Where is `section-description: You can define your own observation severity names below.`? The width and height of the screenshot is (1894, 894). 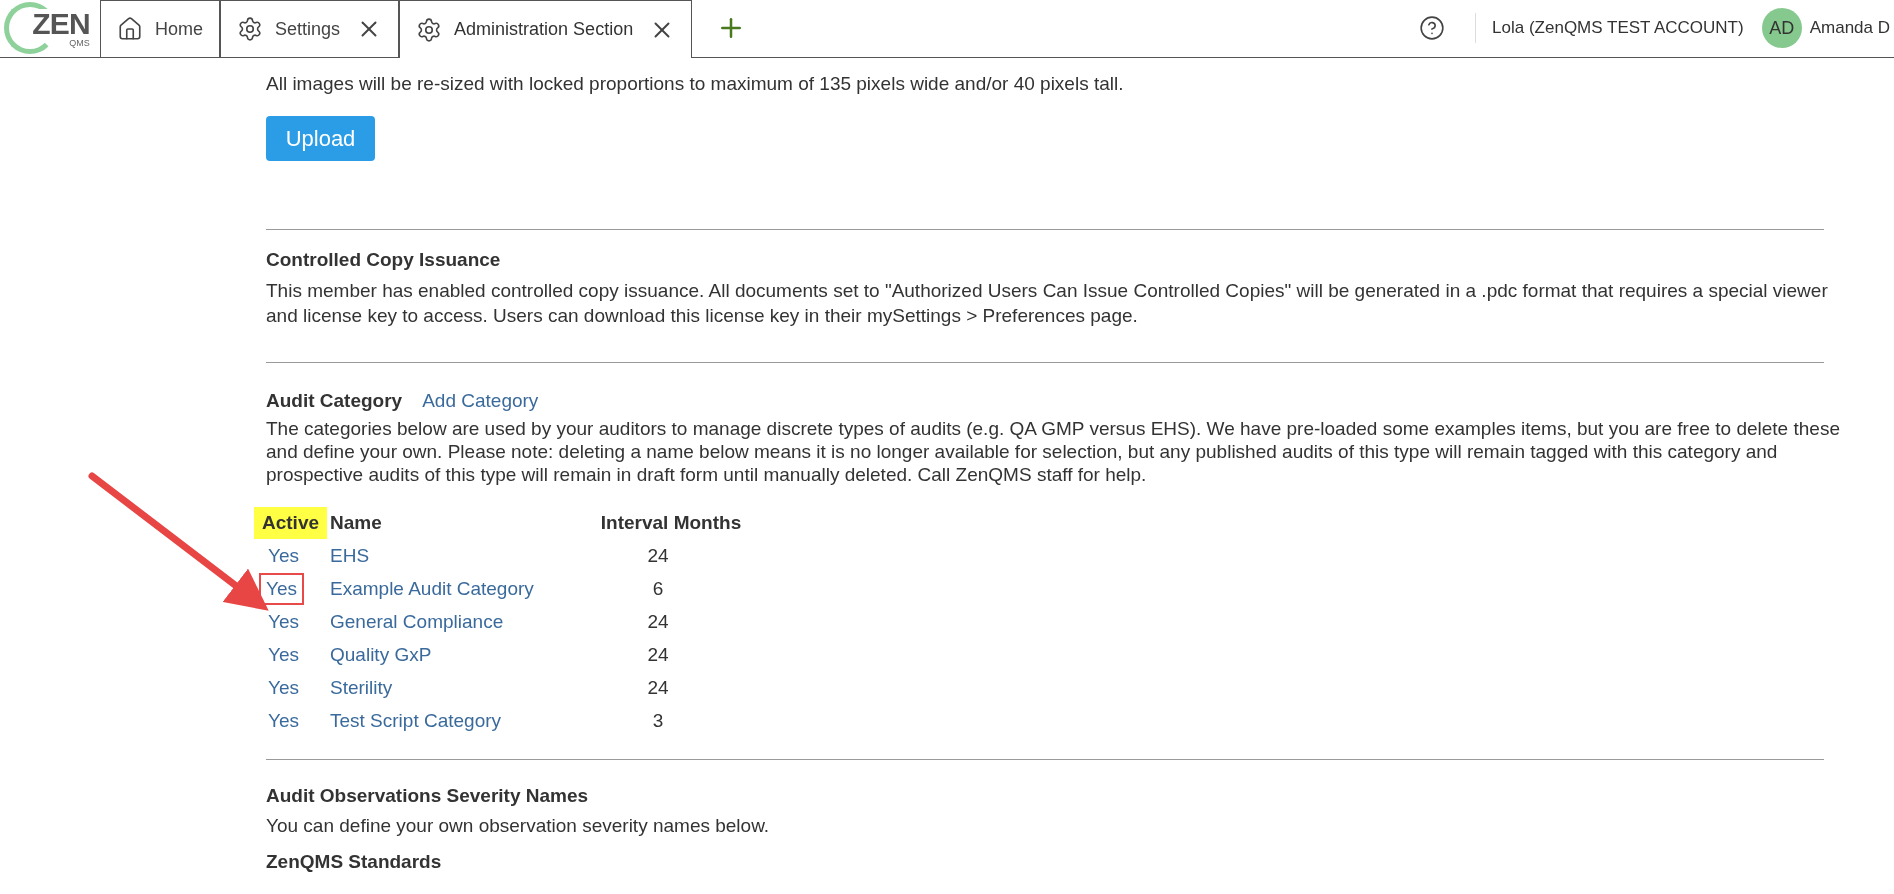
section-description: You can define your own observation severity names below. is located at coordinates (518, 826).